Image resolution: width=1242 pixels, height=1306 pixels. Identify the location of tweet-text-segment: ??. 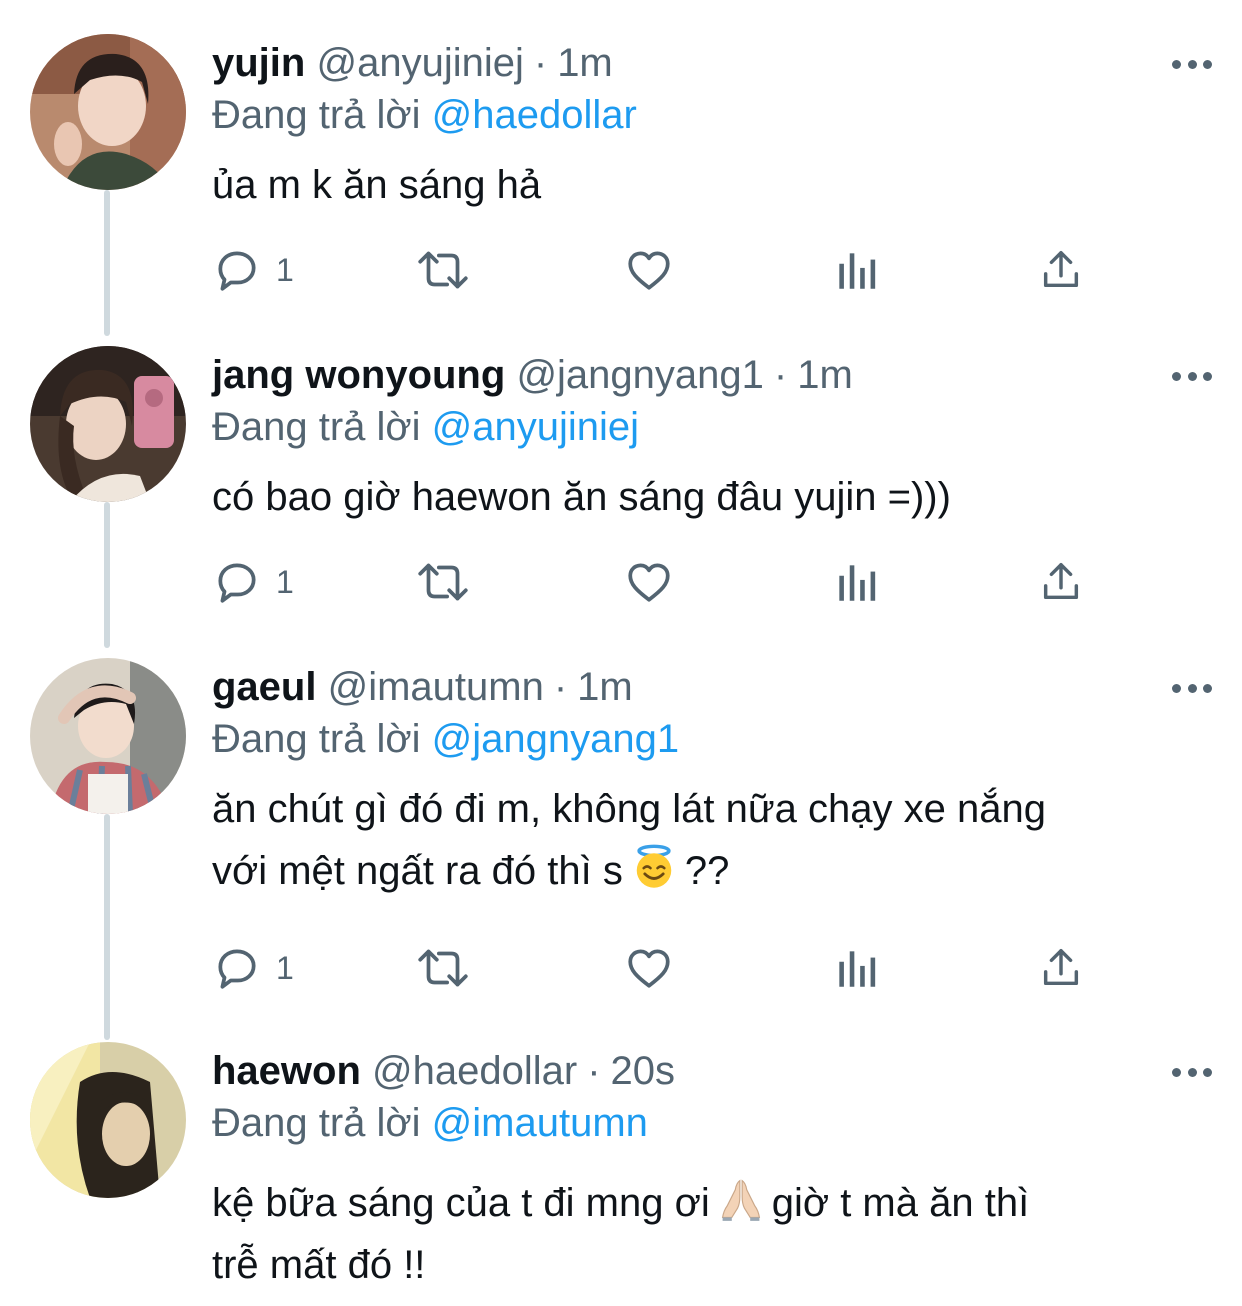
(707, 871).